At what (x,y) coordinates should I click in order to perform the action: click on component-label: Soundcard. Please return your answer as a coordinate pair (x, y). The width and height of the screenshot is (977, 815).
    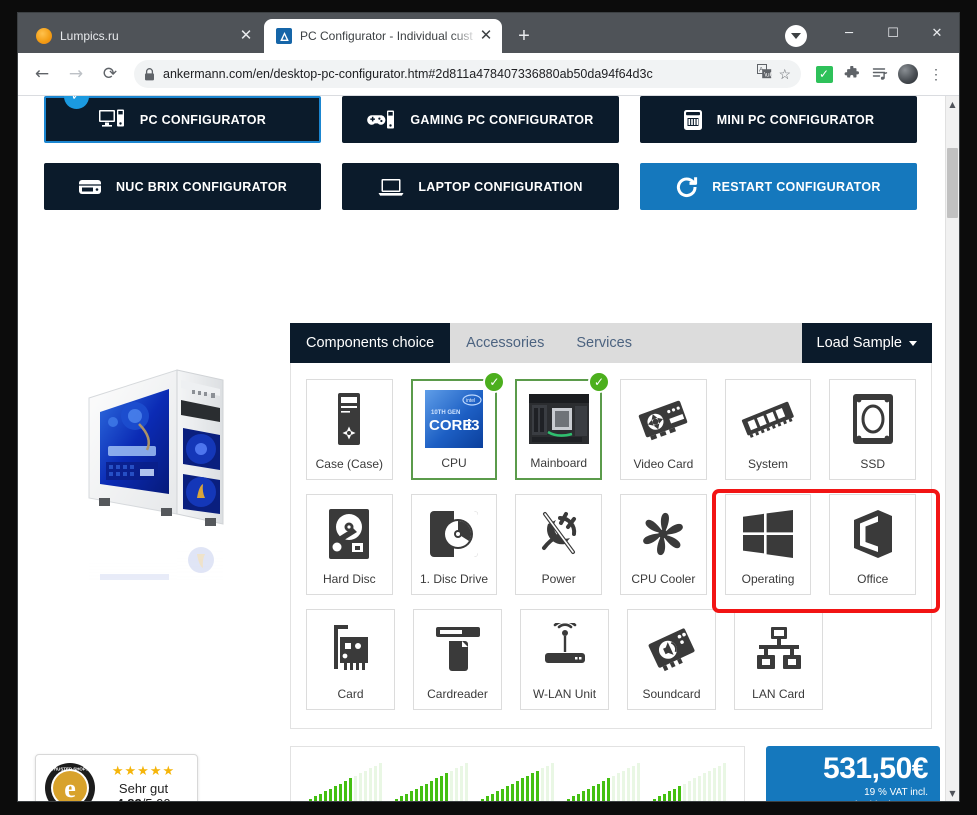
    Looking at the image, I should click on (671, 694).